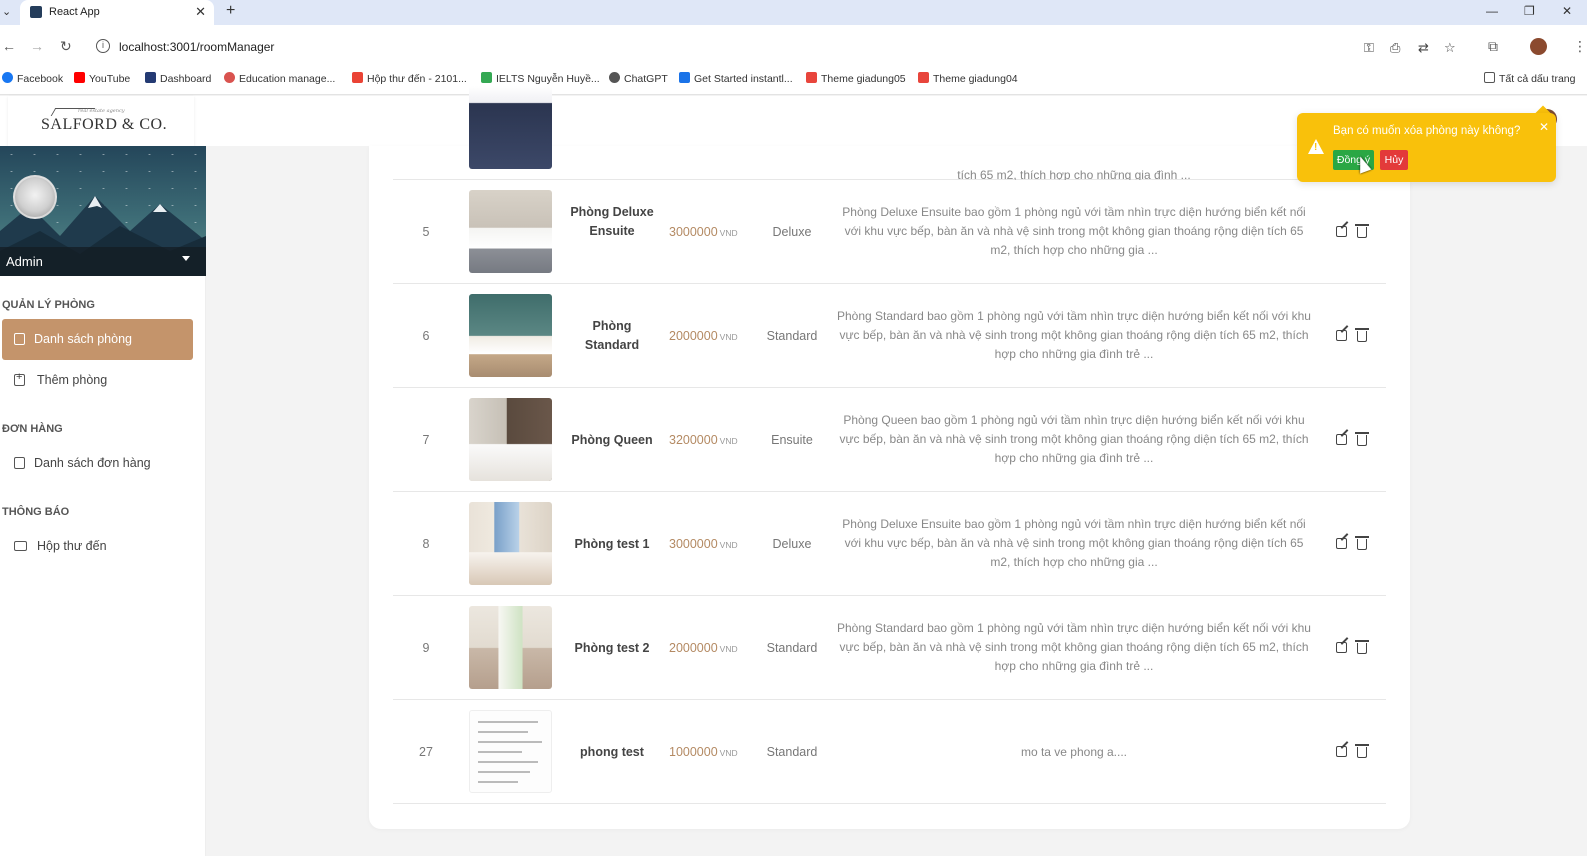  What do you see at coordinates (793, 12) in the screenshot?
I see `browser-tab-bar: ⌄ React App ✕ + — ❐ ✕` at bounding box center [793, 12].